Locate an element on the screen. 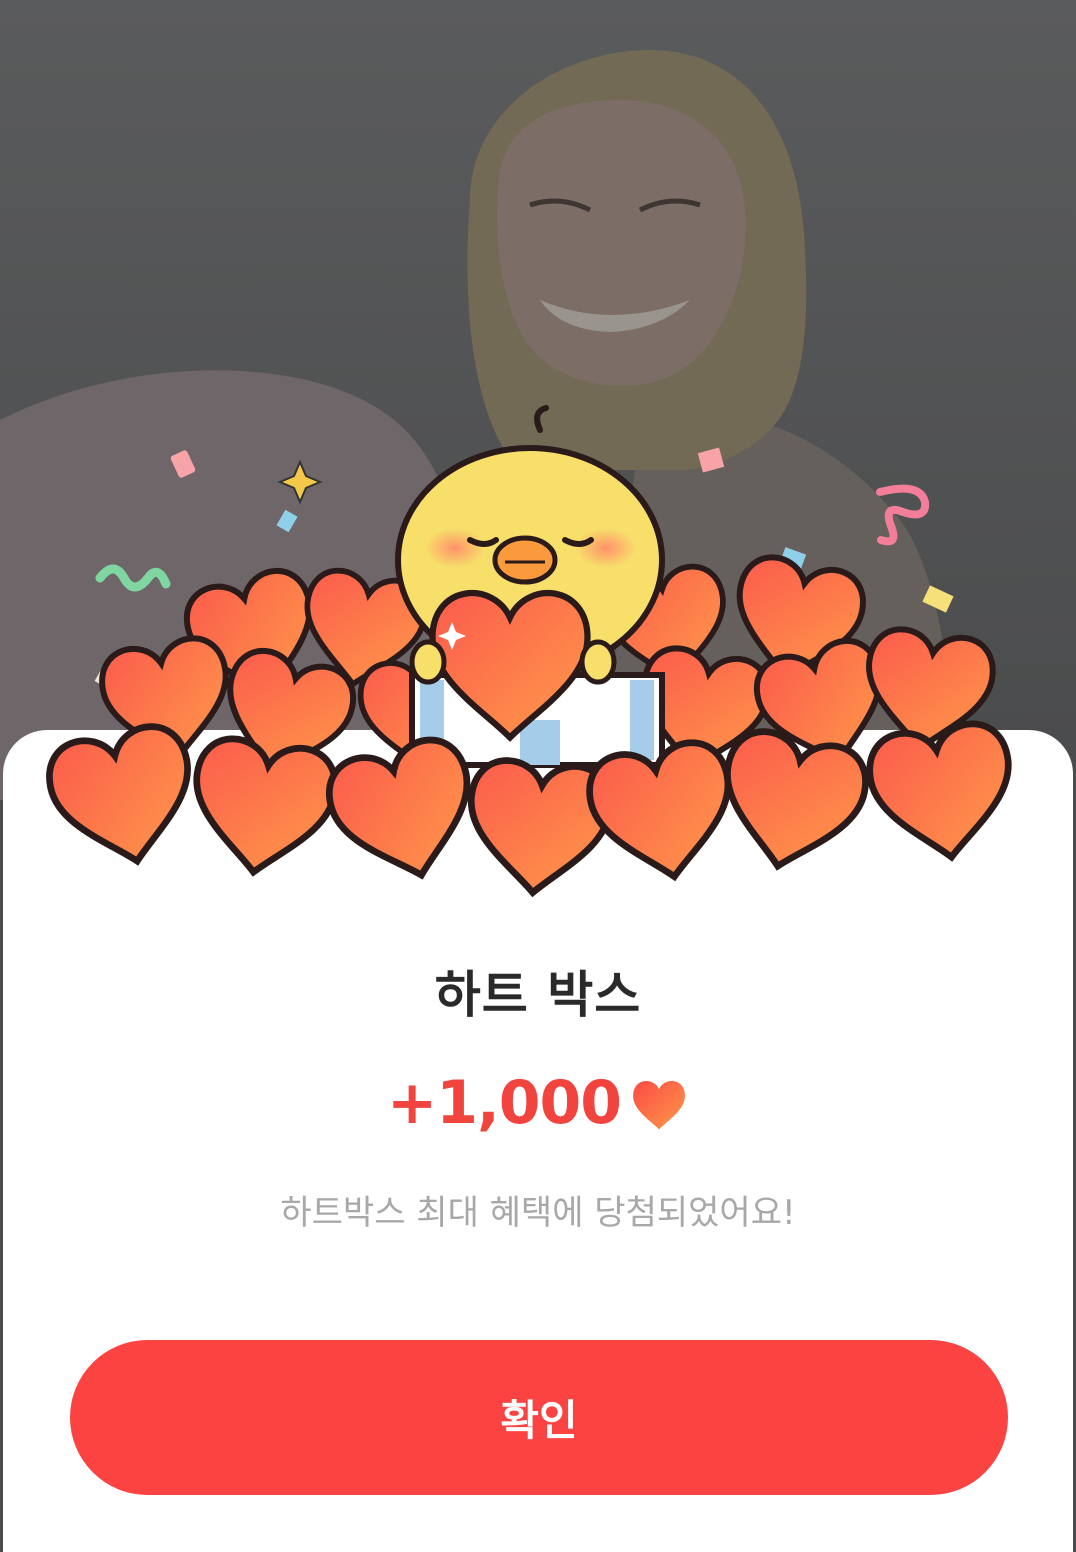 Image resolution: width=1076 pixels, height=1552 pixels. dialog-title: 하트 박스 is located at coordinates (538, 995).